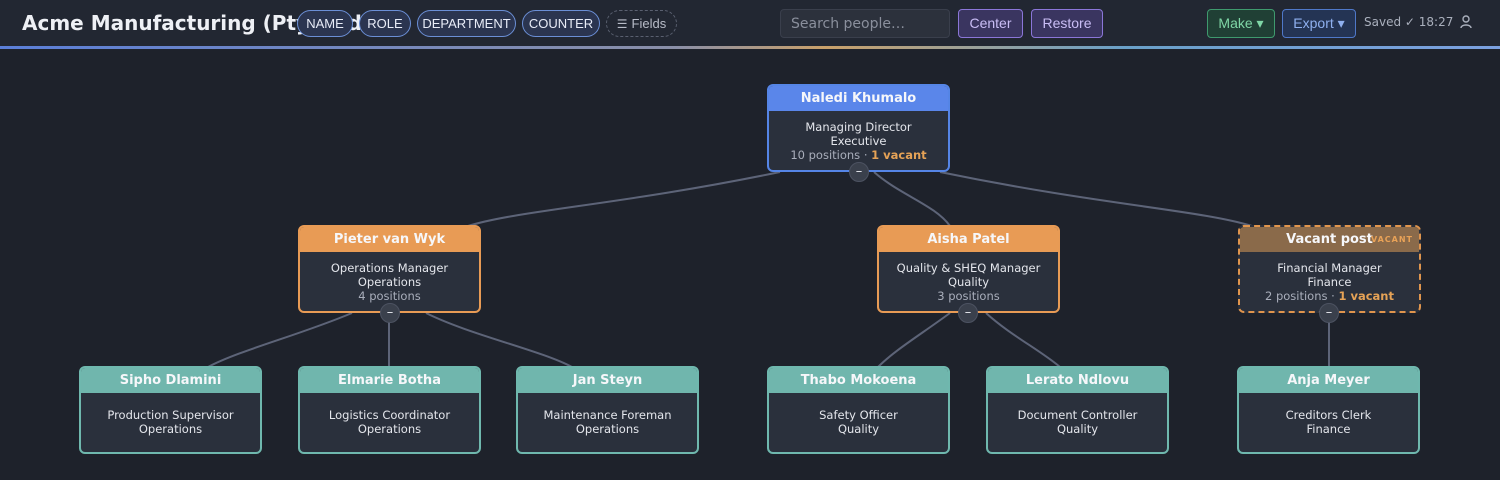 This screenshot has width=1500, height=480. What do you see at coordinates (858, 155) in the screenshot?
I see `card-counter: 10 positions · 1 vacant` at bounding box center [858, 155].